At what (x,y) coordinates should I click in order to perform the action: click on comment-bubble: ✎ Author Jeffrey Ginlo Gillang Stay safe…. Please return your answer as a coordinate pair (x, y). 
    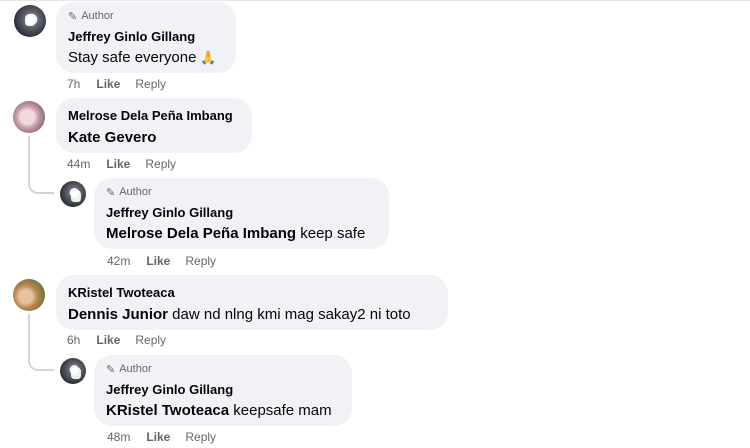
    Looking at the image, I should click on (146, 37).